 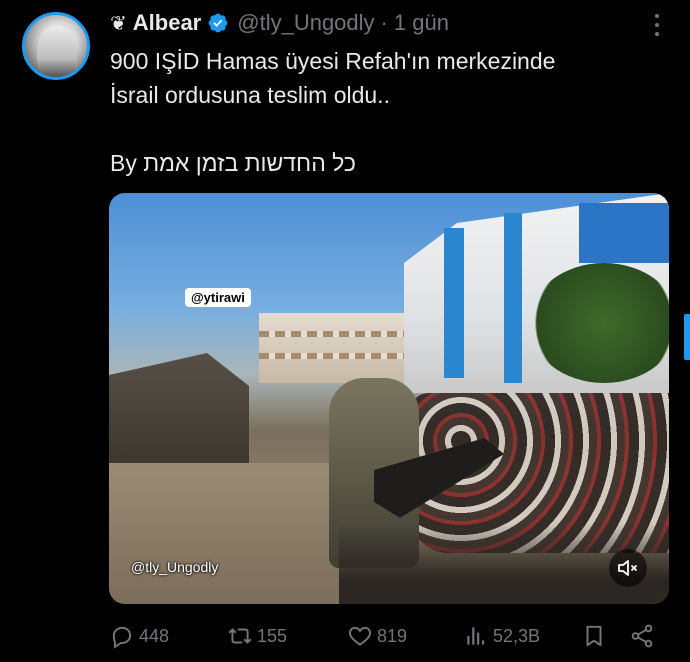 I want to click on video-scene-vehicle, so click(x=179, y=408).